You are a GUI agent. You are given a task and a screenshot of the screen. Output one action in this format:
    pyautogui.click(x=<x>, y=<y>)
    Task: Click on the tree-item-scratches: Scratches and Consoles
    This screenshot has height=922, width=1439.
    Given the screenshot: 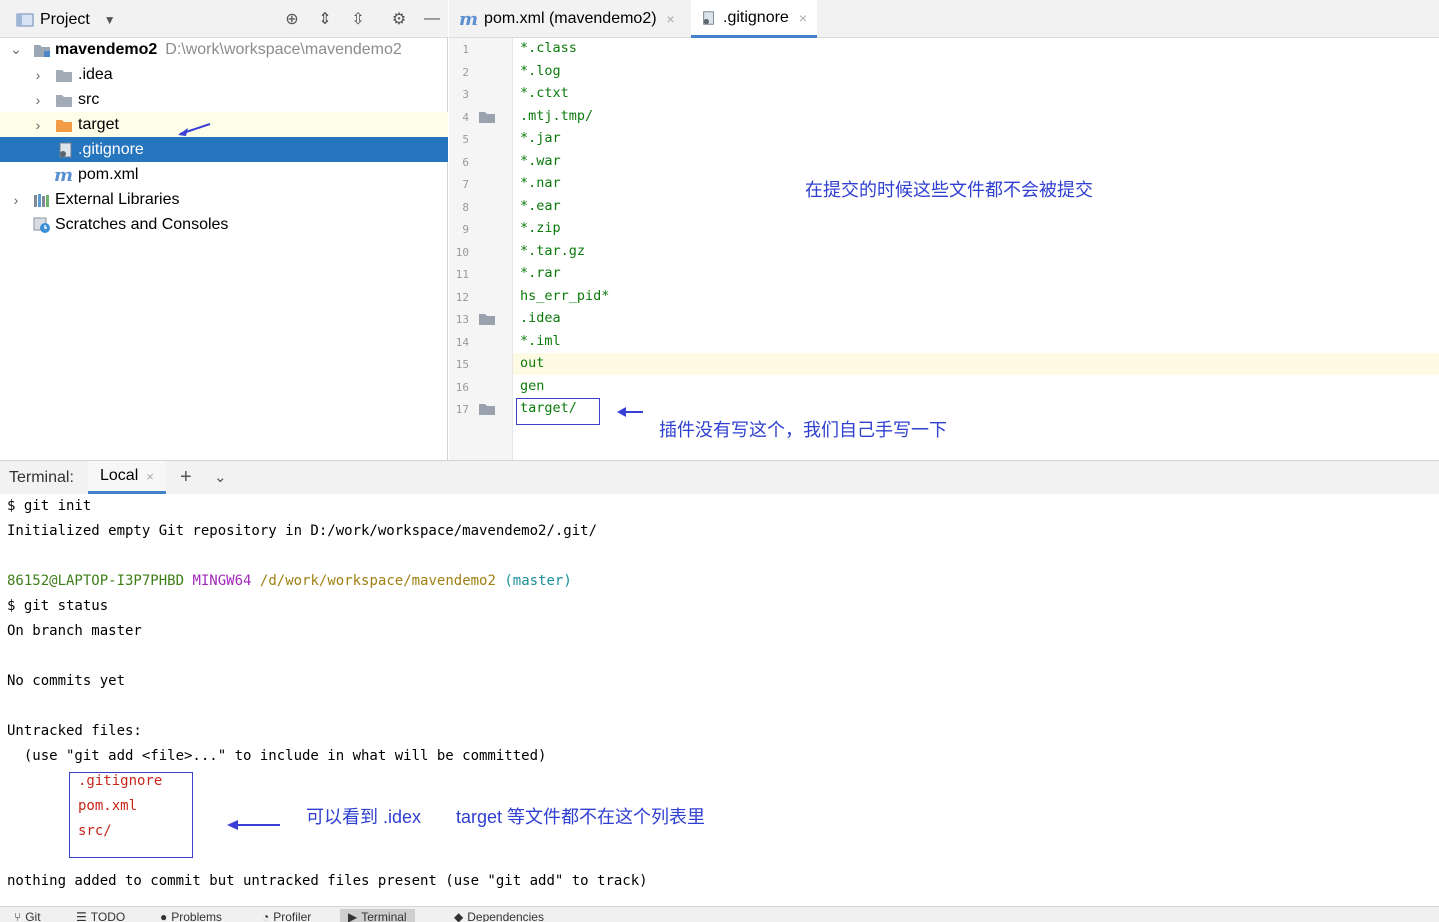 What is the action you would take?
    pyautogui.click(x=224, y=224)
    